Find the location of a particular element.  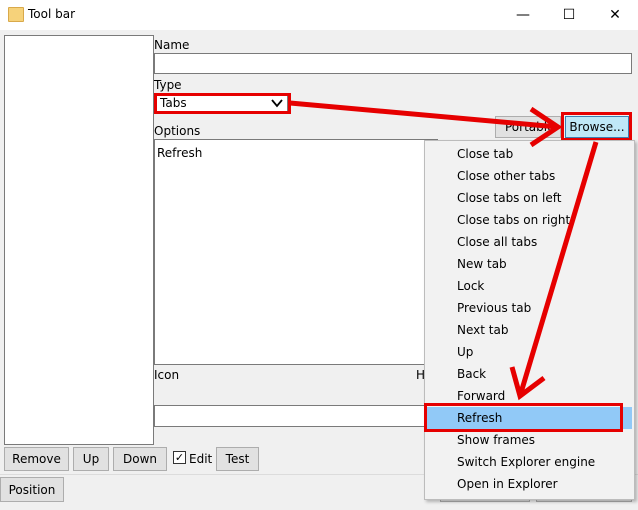

remove-button: Remove is located at coordinates (36, 459).